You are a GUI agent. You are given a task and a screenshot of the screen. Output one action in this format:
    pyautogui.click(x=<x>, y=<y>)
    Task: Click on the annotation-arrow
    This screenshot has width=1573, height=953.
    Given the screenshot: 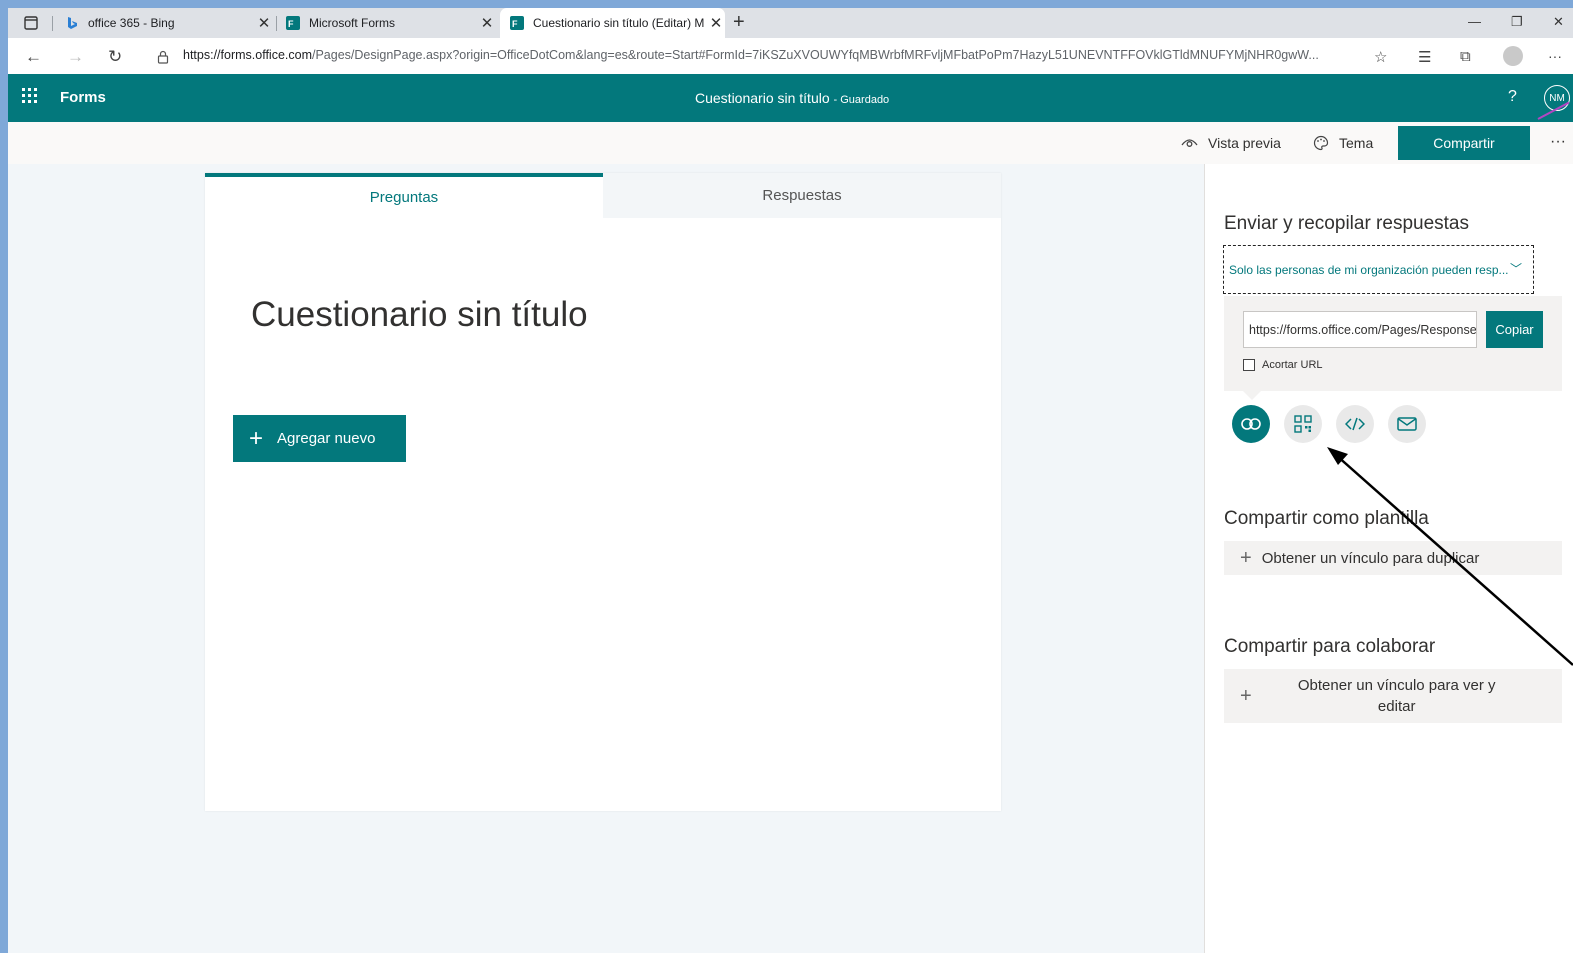 What is the action you would take?
    pyautogui.click(x=1450, y=556)
    